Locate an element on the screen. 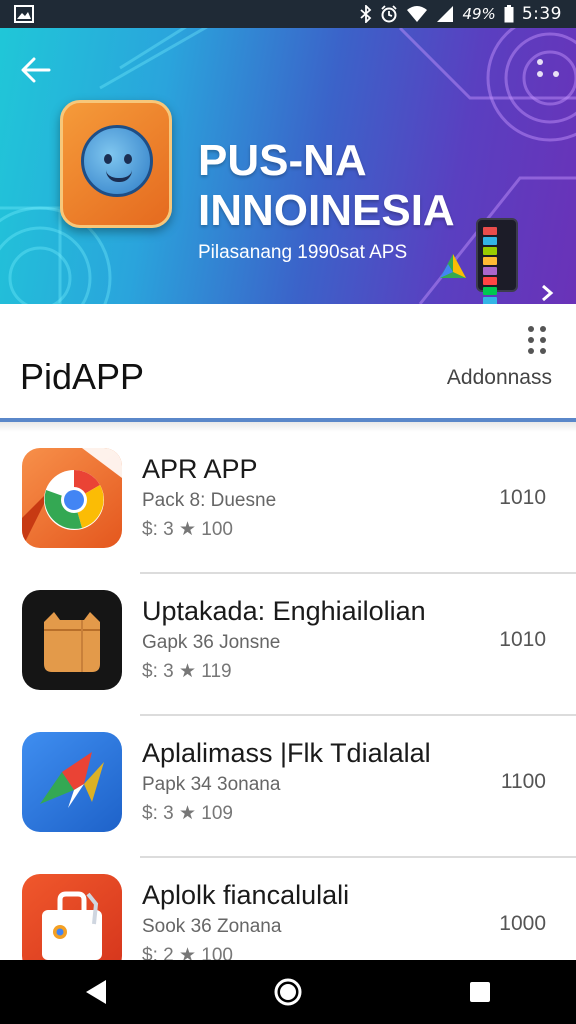 This screenshot has width=576, height=1024. battery-icon is located at coordinates (509, 14).